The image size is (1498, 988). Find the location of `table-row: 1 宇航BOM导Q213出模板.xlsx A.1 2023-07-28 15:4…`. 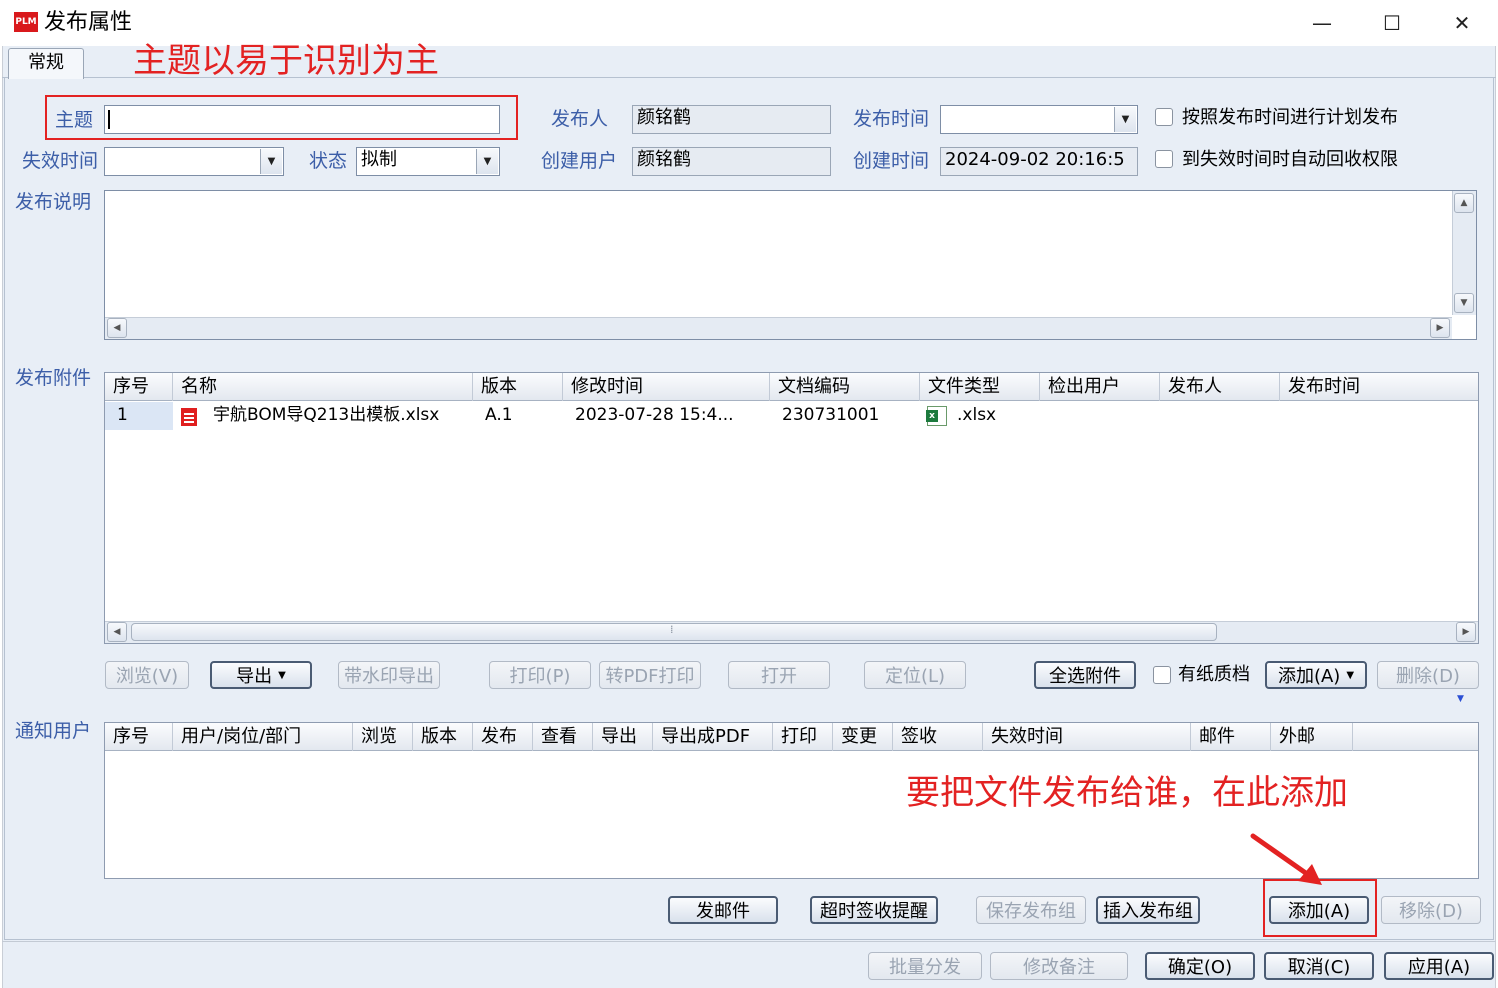

table-row: 1 宇航BOM导Q213出模板.xlsx A.1 2023-07-28 15:4… is located at coordinates (791, 416).